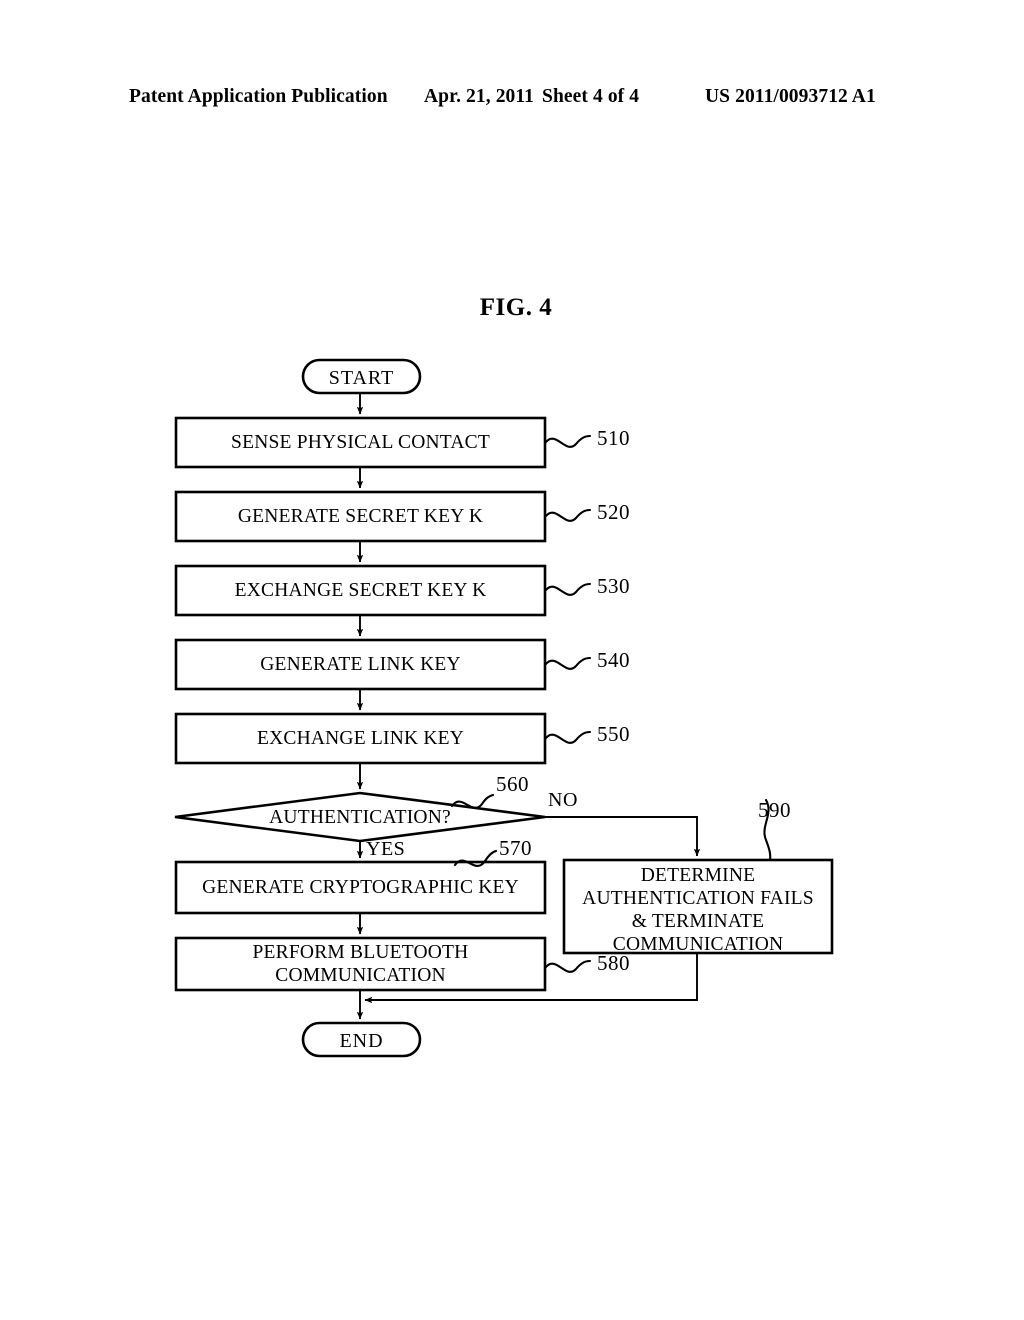 This screenshot has height=1320, width=1024. Describe the element at coordinates (774, 810) in the screenshot. I see `ref-number-590: 590` at that location.